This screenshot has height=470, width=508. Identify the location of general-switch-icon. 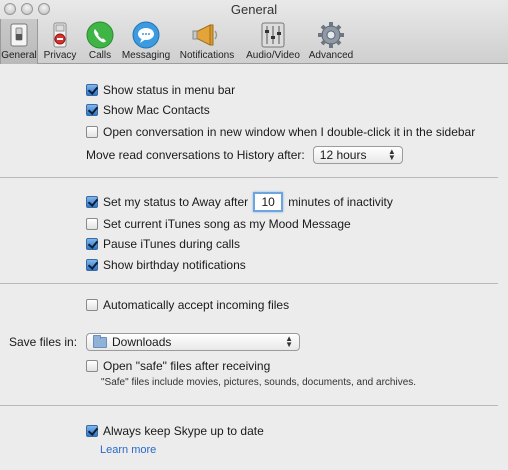
(19, 35).